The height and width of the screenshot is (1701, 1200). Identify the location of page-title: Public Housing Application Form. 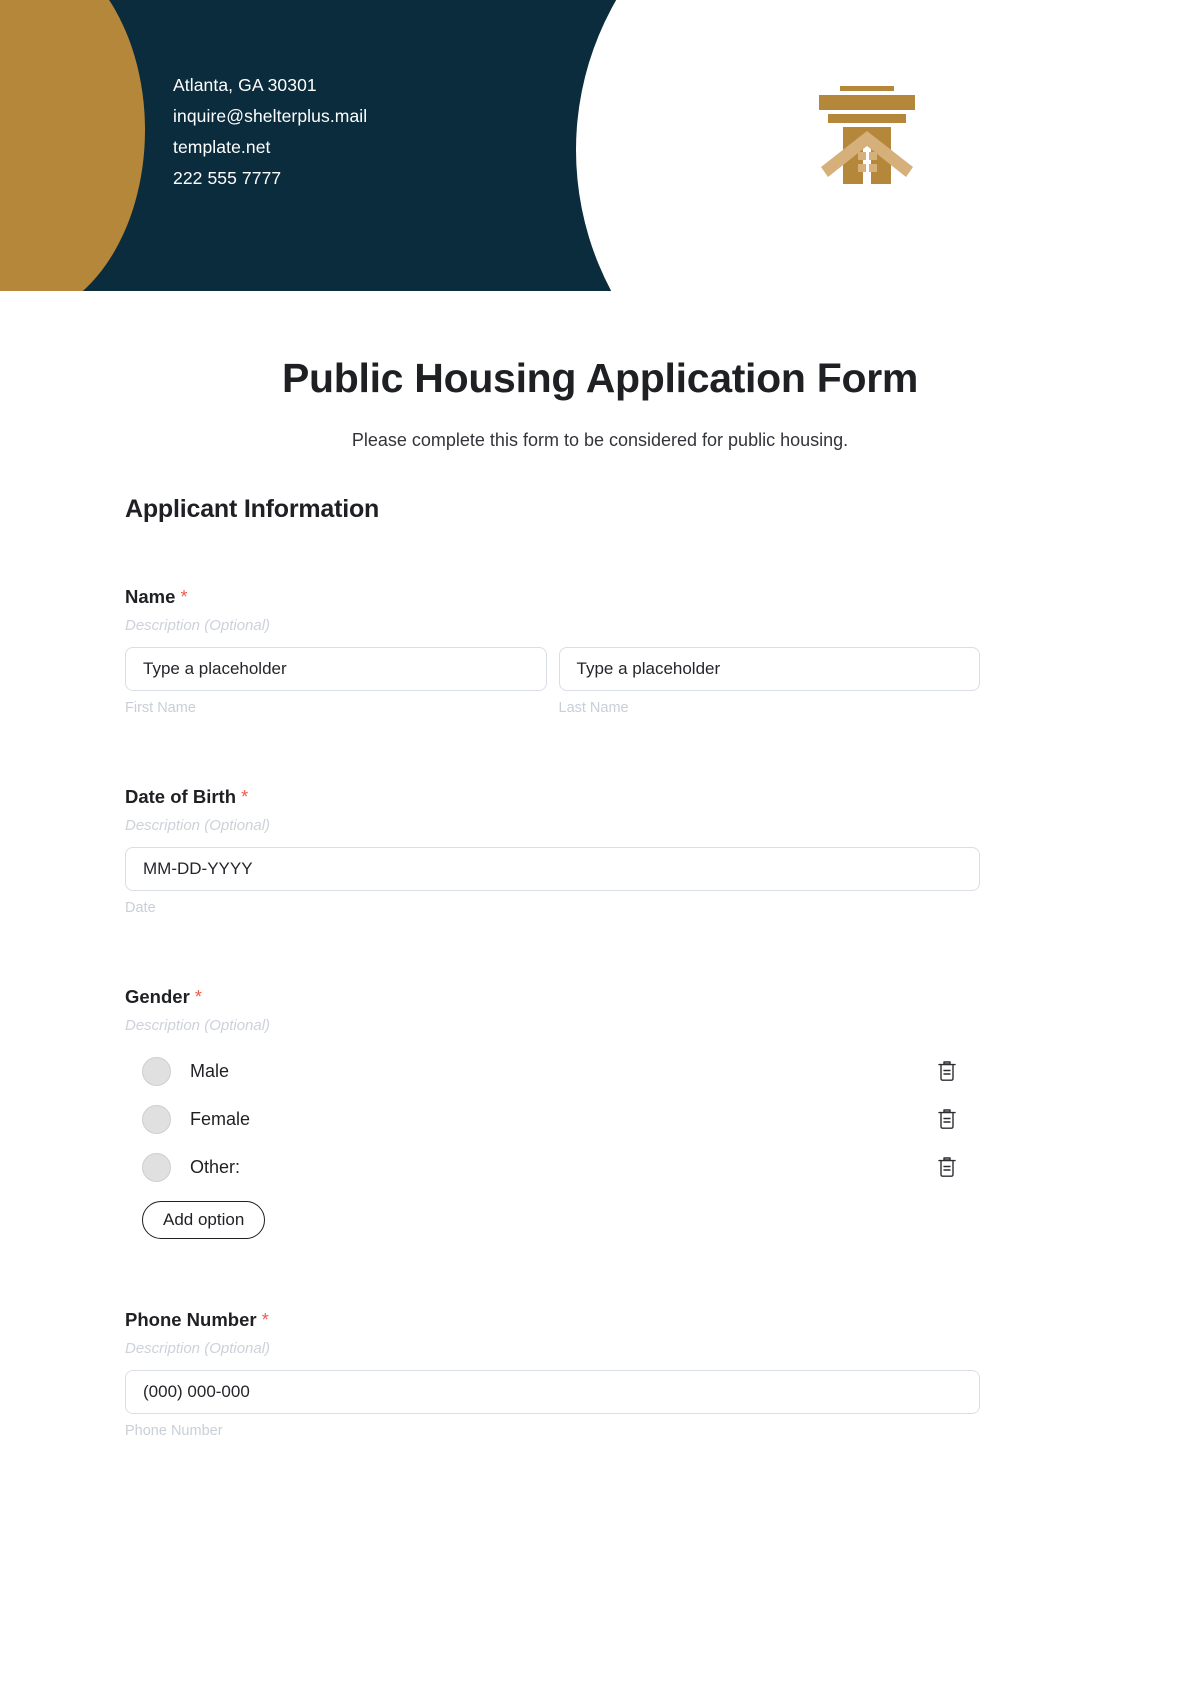
(600, 378).